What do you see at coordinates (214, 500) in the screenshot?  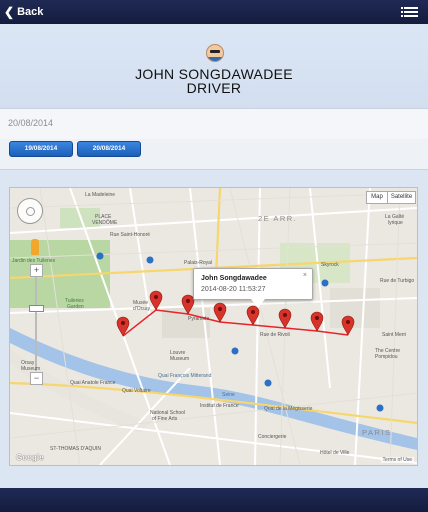 I see `bottom-bar` at bounding box center [214, 500].